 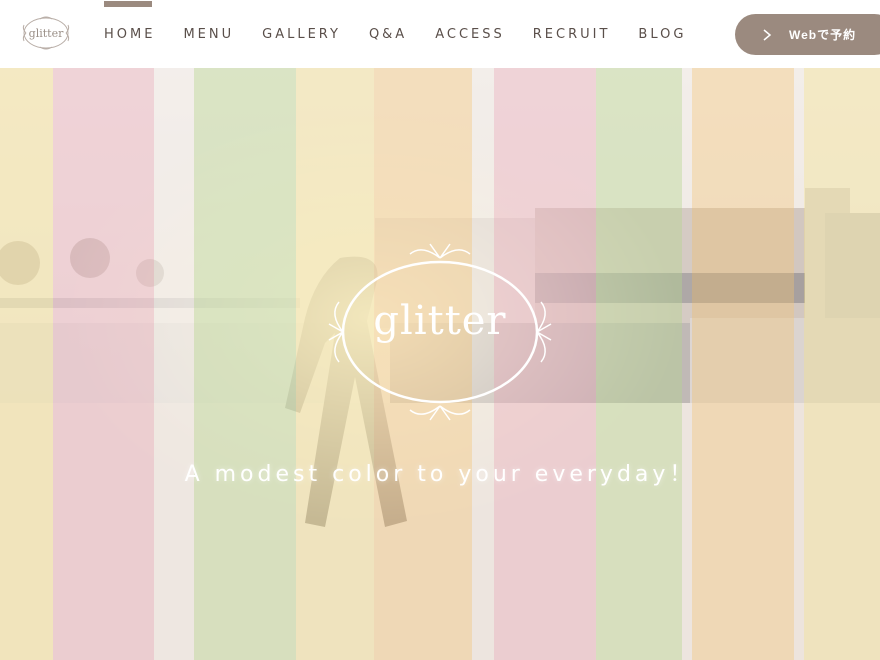 What do you see at coordinates (440, 321) in the screenshot?
I see `hero-emblem-text: glitter` at bounding box center [440, 321].